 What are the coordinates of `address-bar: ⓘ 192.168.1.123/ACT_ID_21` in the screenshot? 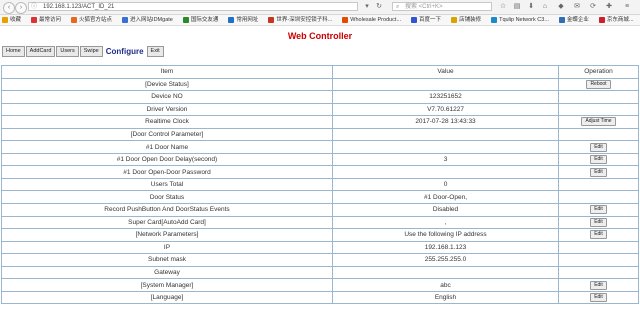 It's located at (193, 6).